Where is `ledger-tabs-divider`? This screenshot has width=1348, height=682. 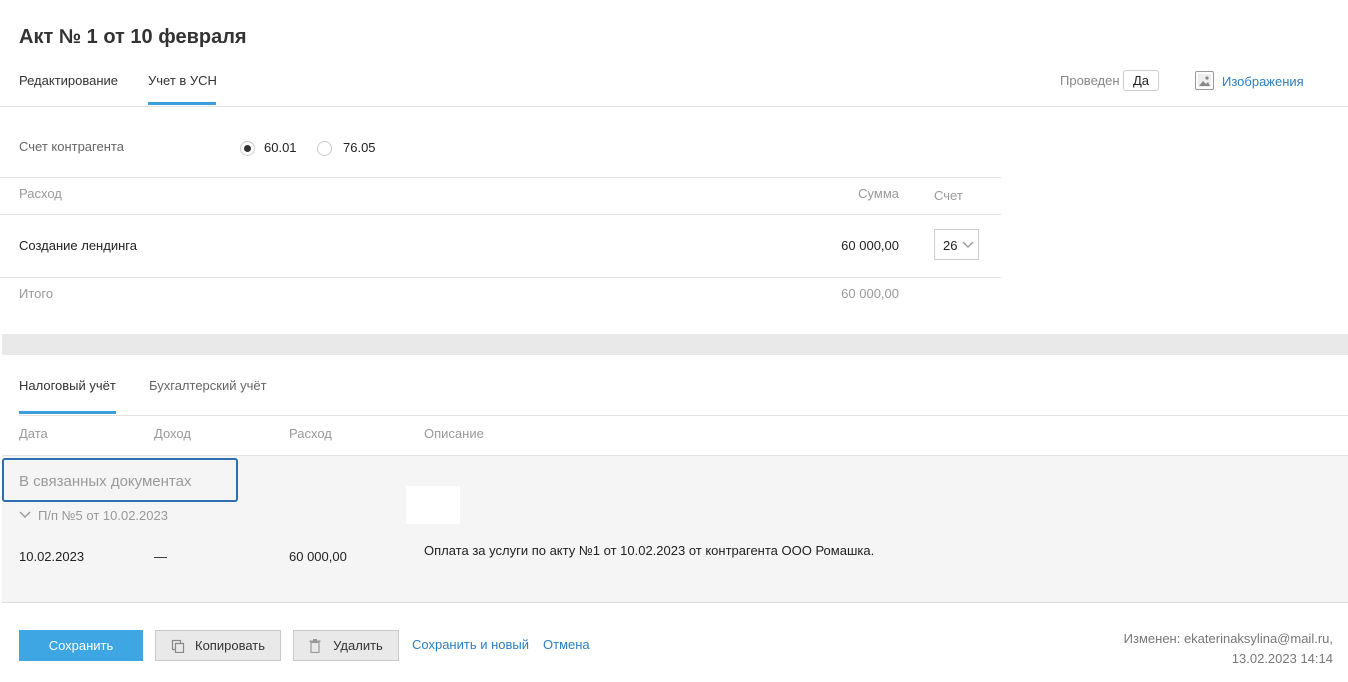
ledger-tabs-divider is located at coordinates (683, 415).